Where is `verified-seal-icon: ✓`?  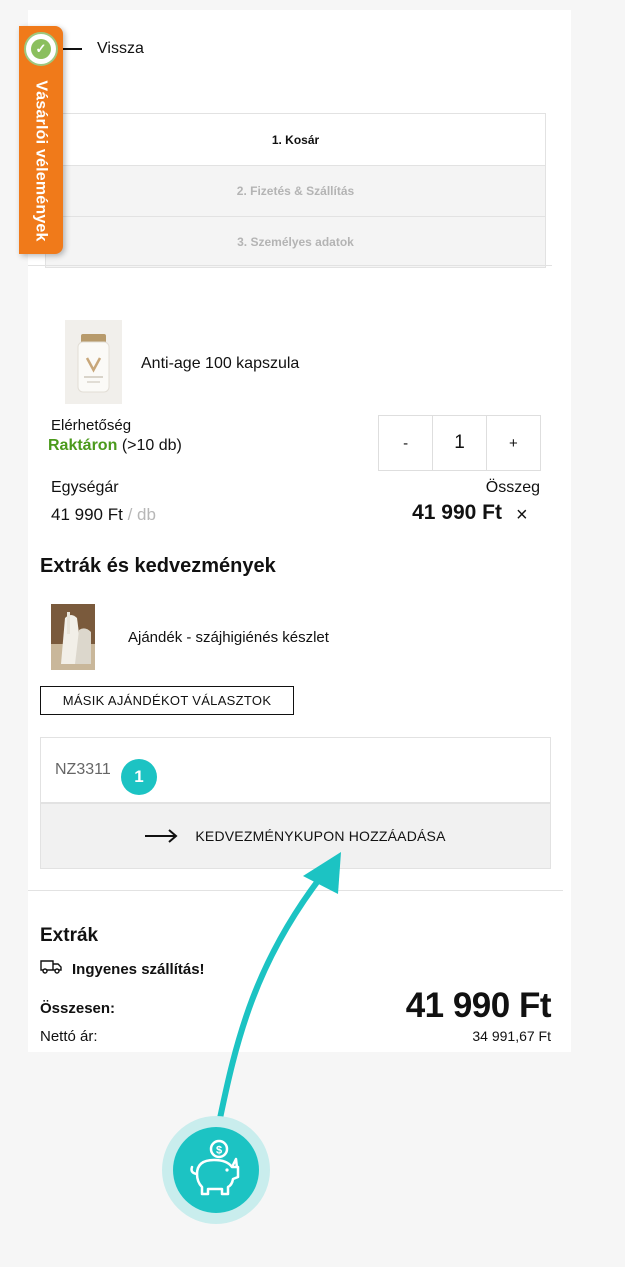 verified-seal-icon: ✓ is located at coordinates (41, 49).